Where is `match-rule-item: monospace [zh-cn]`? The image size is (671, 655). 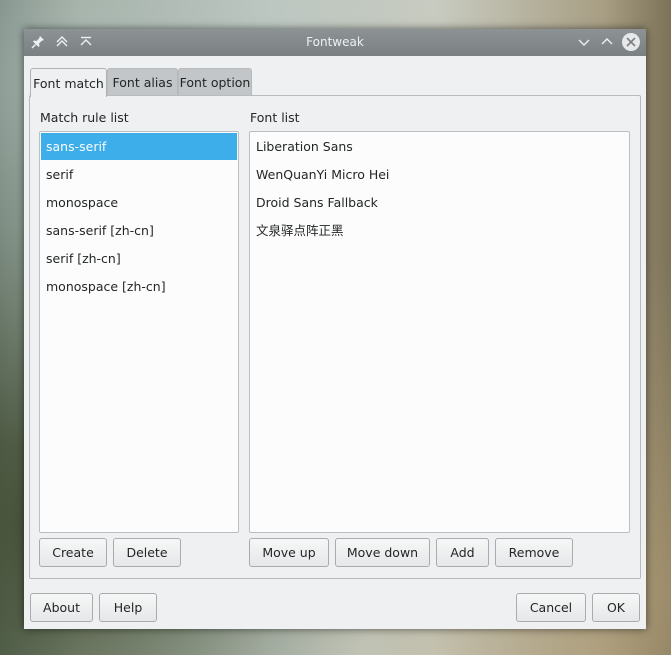 match-rule-item: monospace [zh-cn] is located at coordinates (139, 286).